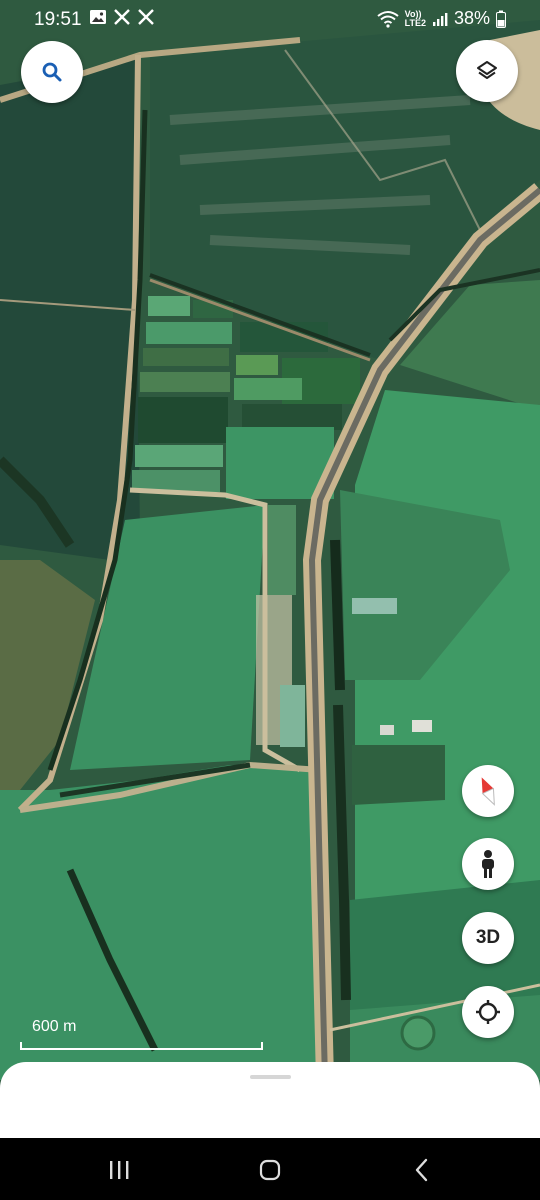 The image size is (540, 1200). I want to click on battery-percent: 38%, so click(471, 18).